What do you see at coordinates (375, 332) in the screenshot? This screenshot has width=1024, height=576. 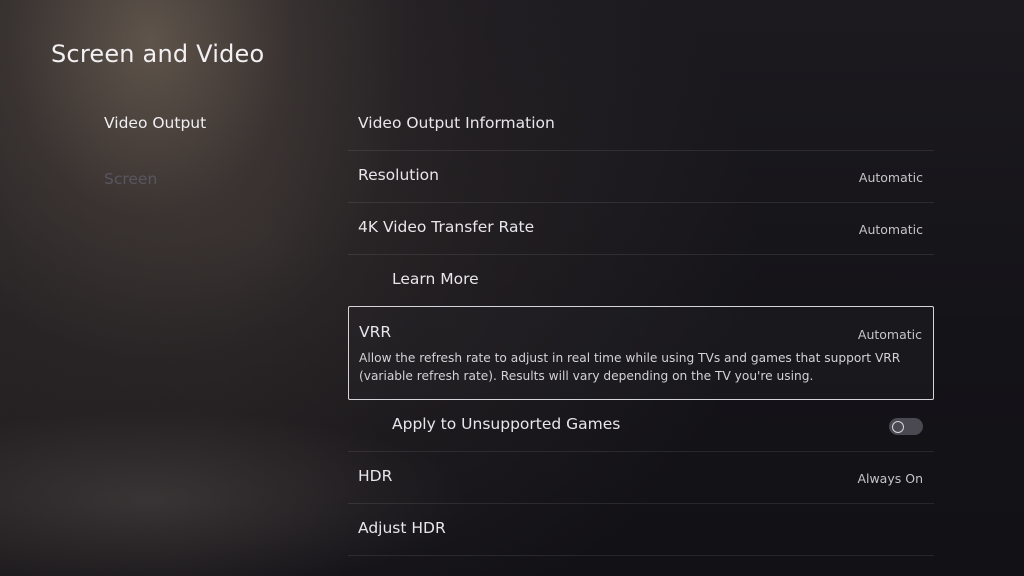 I see `setting-label: VRR` at bounding box center [375, 332].